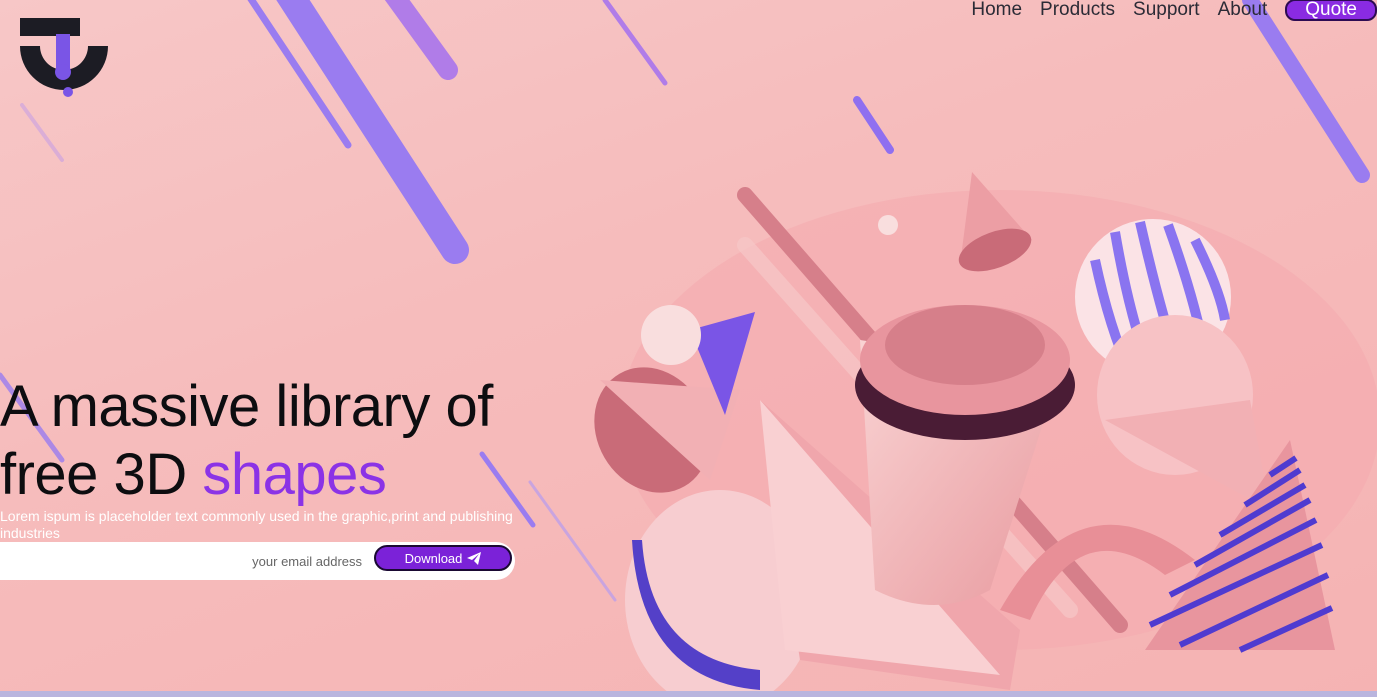  What do you see at coordinates (688, 694) in the screenshot?
I see `section-divider` at bounding box center [688, 694].